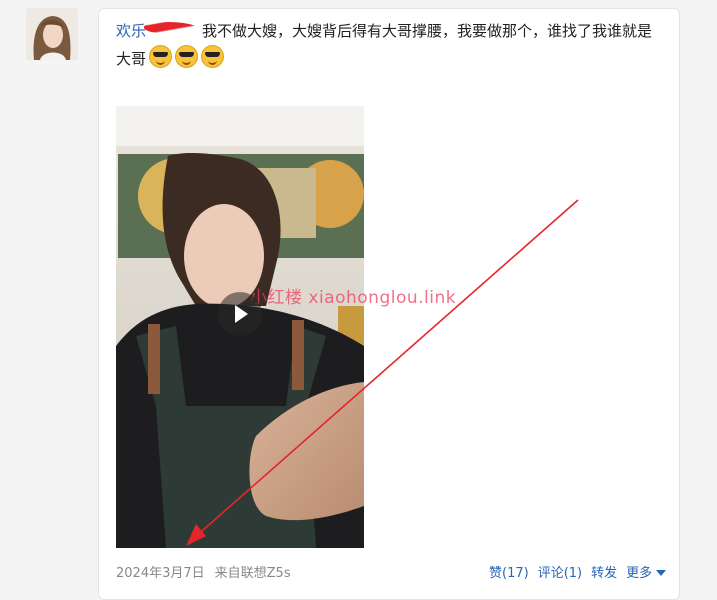 The height and width of the screenshot is (600, 717). I want to click on chevron-down-icon, so click(661, 573).